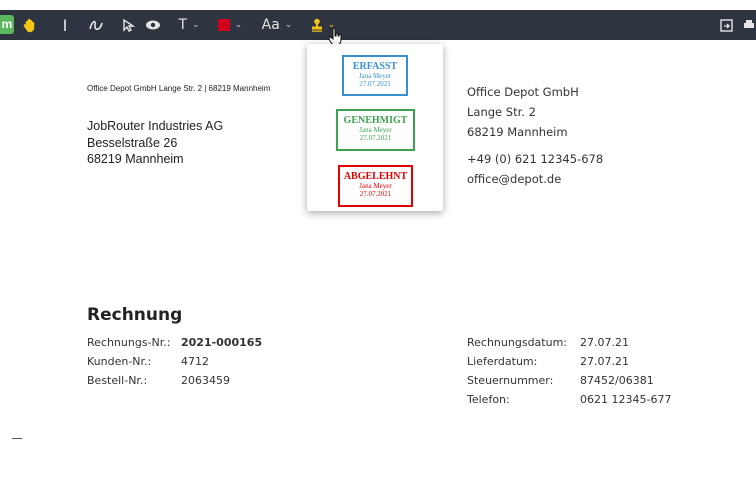 The height and width of the screenshot is (487, 756). What do you see at coordinates (517, 132) in the screenshot?
I see `company-line: 68219 Mannheim` at bounding box center [517, 132].